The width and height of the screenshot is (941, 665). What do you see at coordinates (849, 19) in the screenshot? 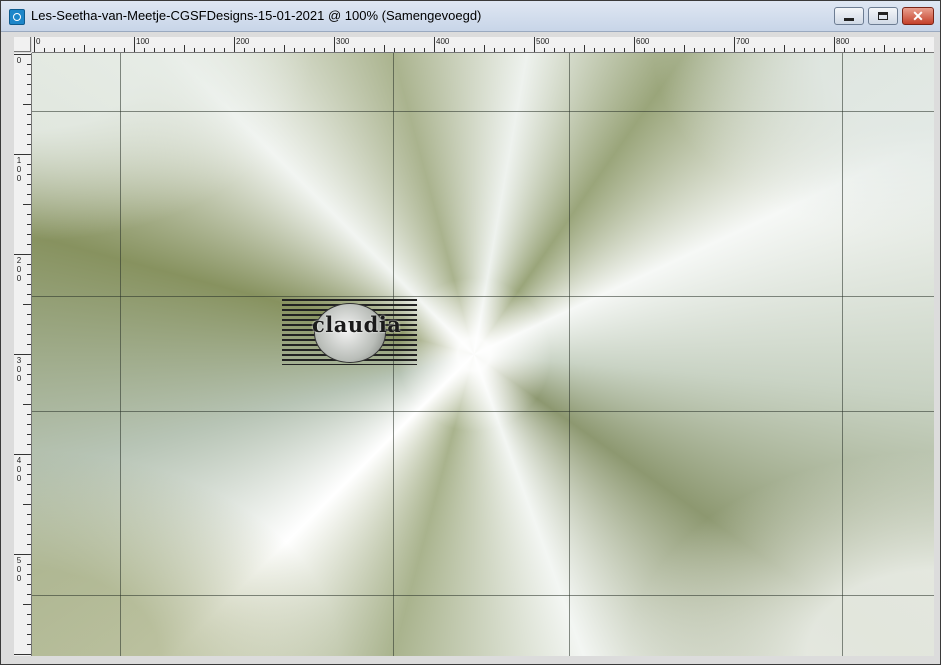
I see `minimize-icon` at bounding box center [849, 19].